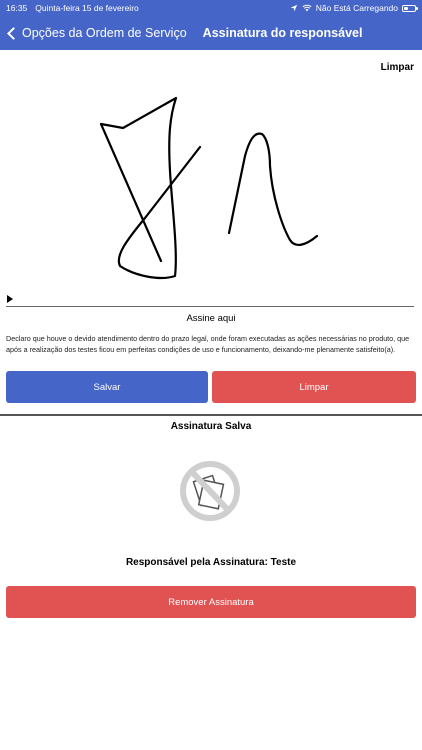 The image size is (422, 750). Describe the element at coordinates (410, 8) in the screenshot. I see `battery-icon` at that location.